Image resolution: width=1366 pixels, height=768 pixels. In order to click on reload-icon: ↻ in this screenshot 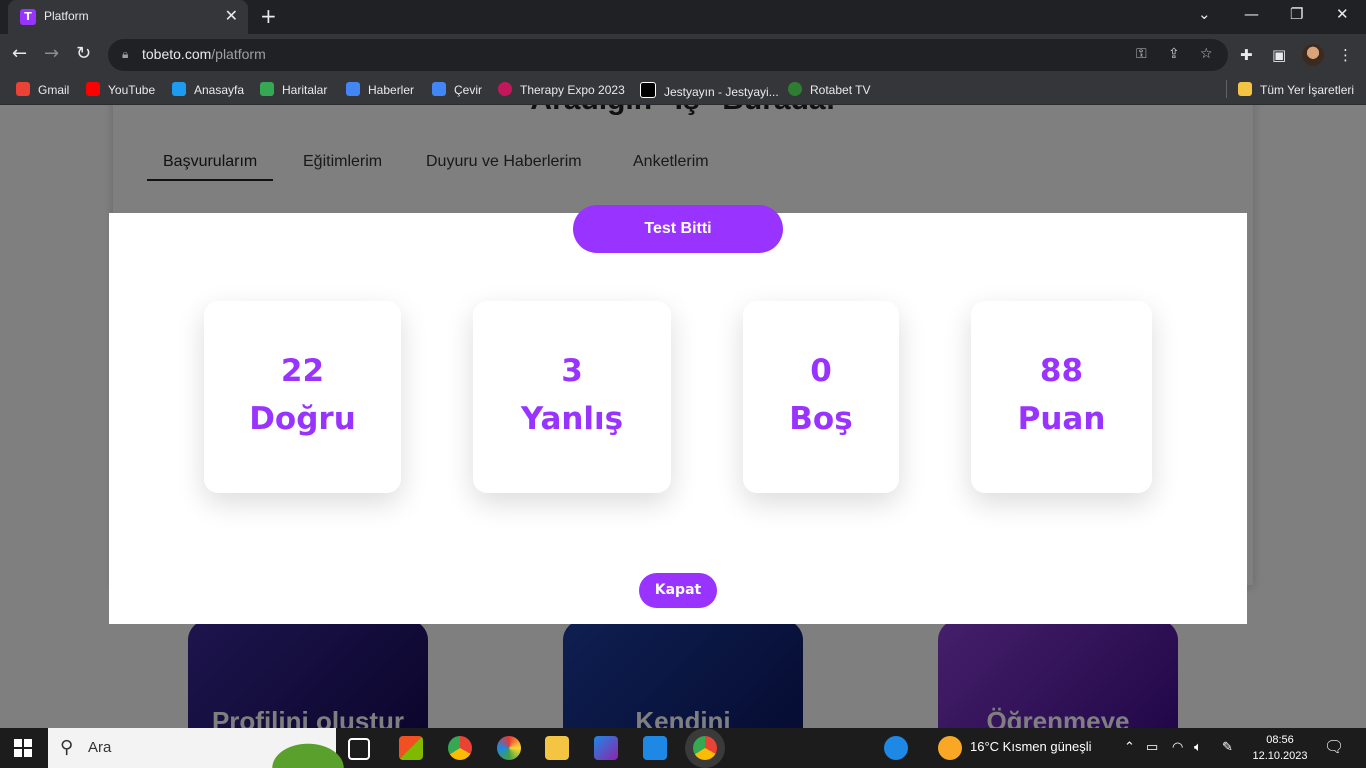, I will do `click(83, 54)`.